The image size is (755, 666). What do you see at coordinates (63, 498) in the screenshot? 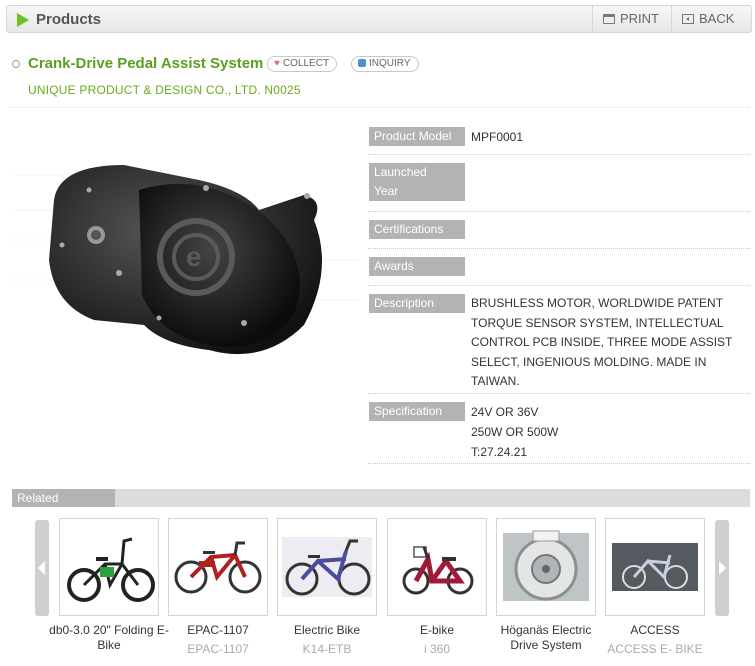
I see `related-title: Related` at bounding box center [63, 498].